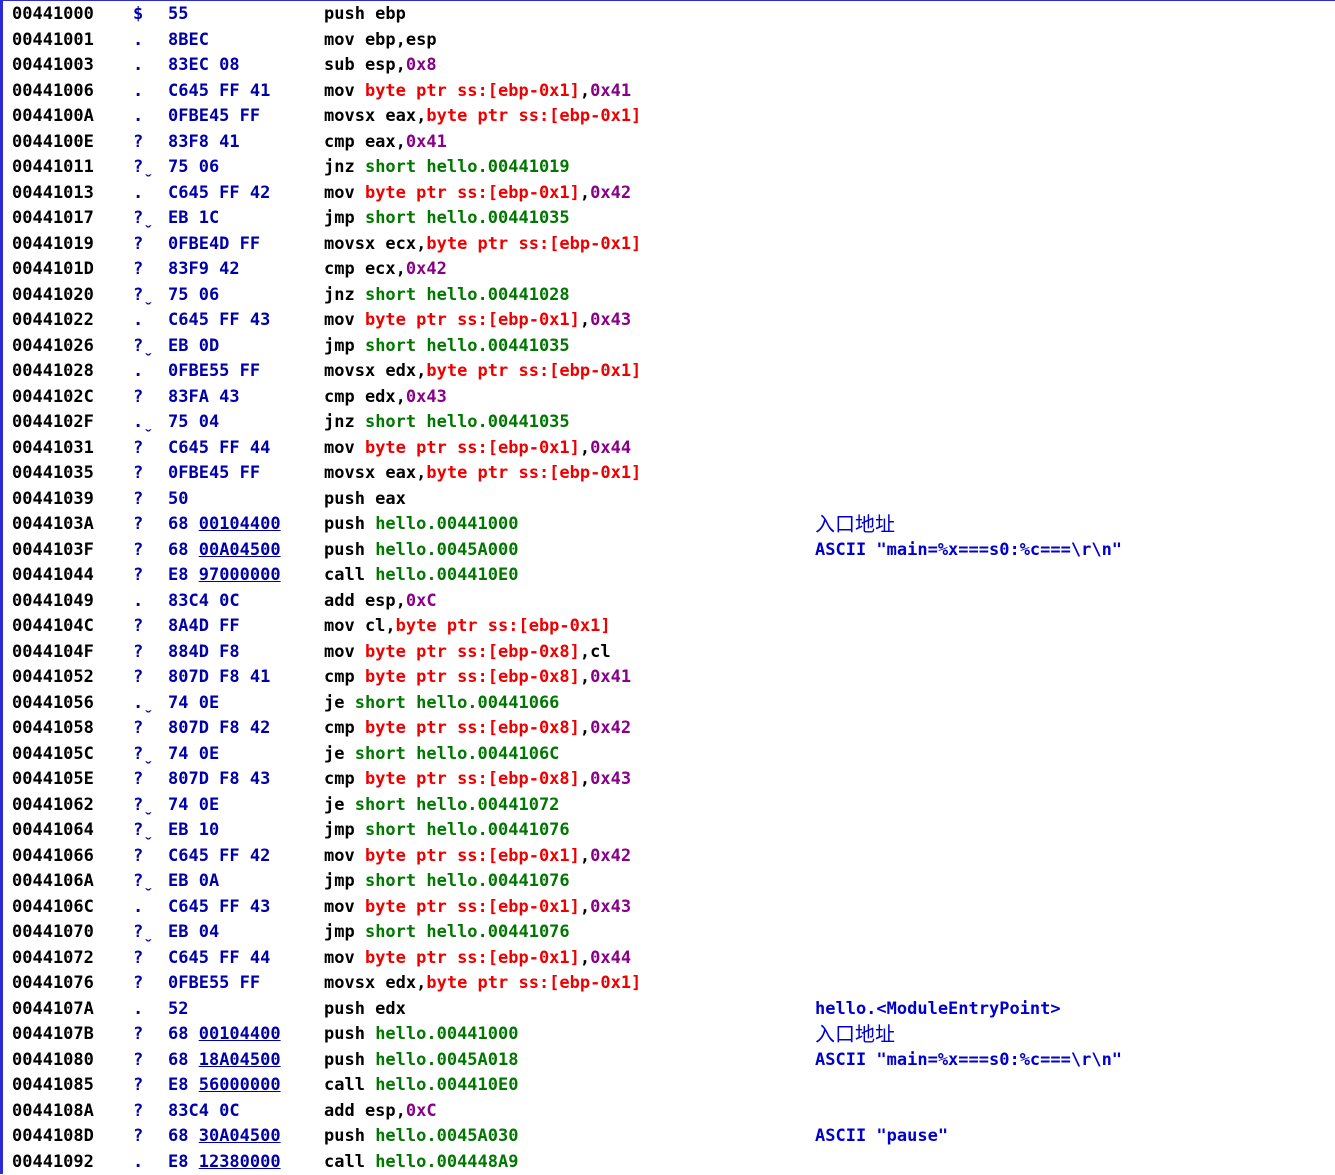  I want to click on hex-bytes-segment: 8A4D FF, so click(204, 626).